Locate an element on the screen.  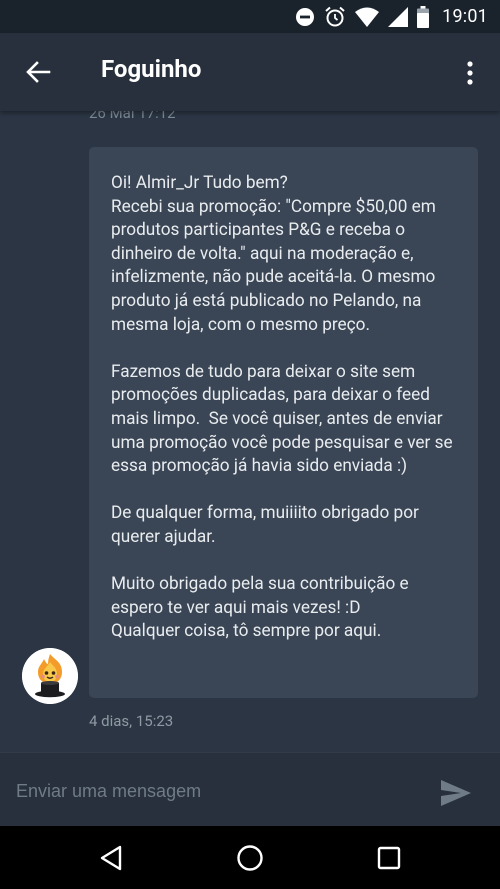
system-home-button is located at coordinates (250, 858).